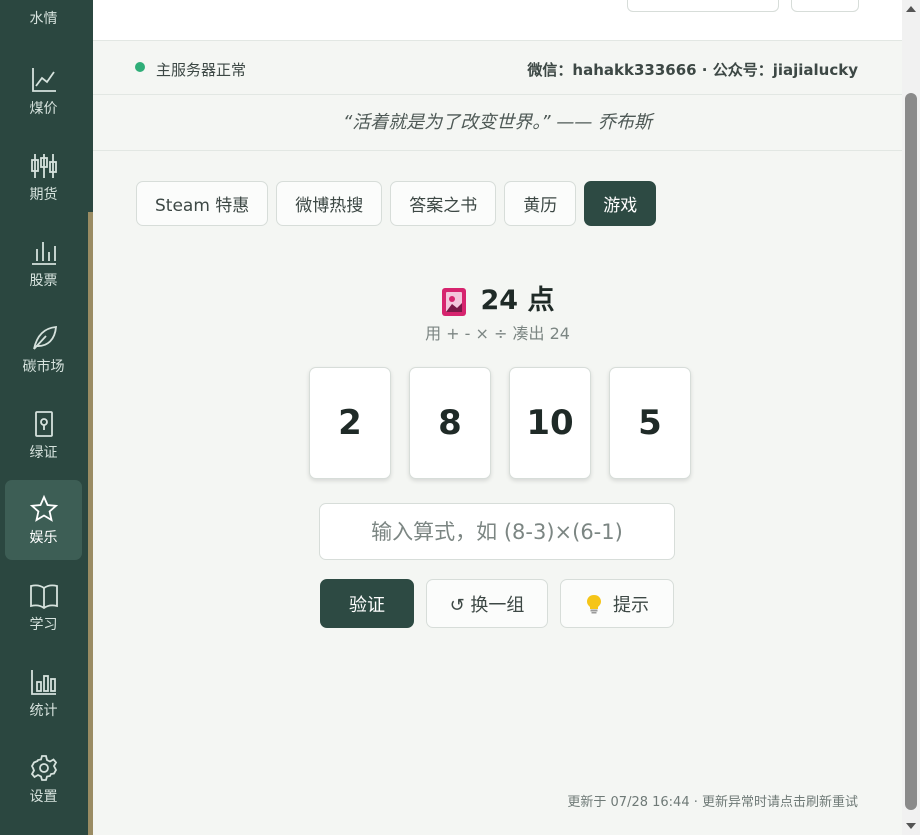  Describe the element at coordinates (453, 301) in the screenshot. I see `playing-card-icon` at that location.